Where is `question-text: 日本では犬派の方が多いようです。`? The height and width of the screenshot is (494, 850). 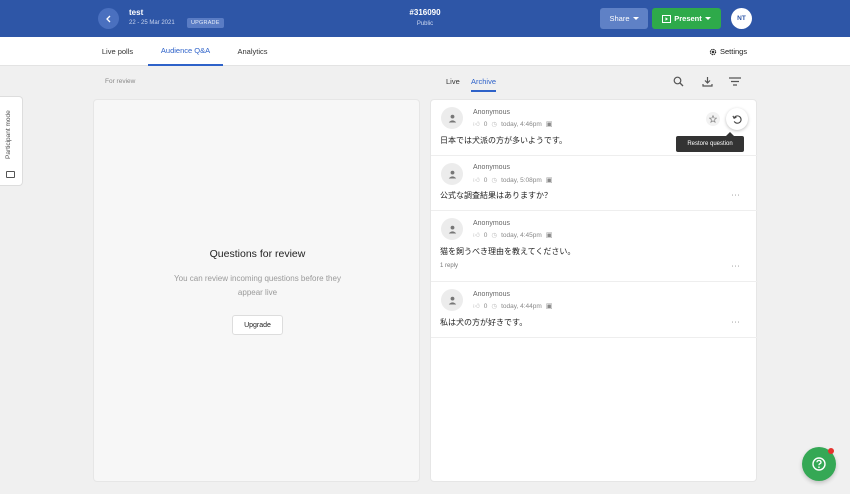 question-text: 日本では犬派の方が多いようです。 is located at coordinates (504, 140).